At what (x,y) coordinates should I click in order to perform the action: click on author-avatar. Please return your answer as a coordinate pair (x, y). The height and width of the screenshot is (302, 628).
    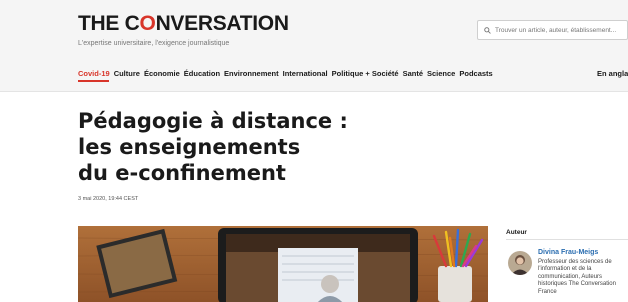
    Looking at the image, I should click on (520, 263).